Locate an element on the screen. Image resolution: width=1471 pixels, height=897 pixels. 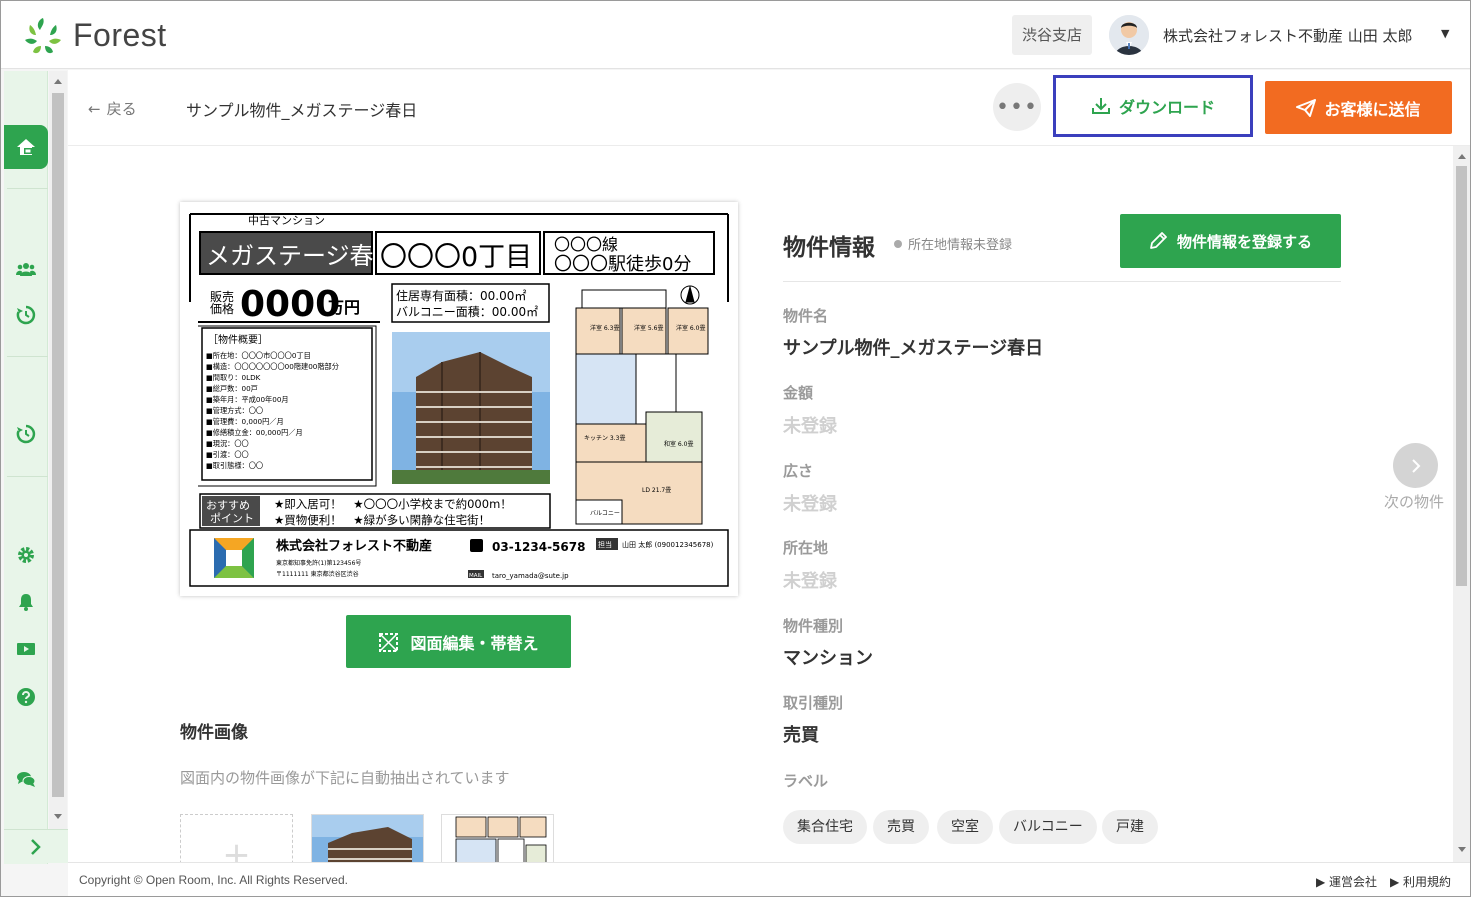
chevron-right-icon is located at coordinates (1415, 465).